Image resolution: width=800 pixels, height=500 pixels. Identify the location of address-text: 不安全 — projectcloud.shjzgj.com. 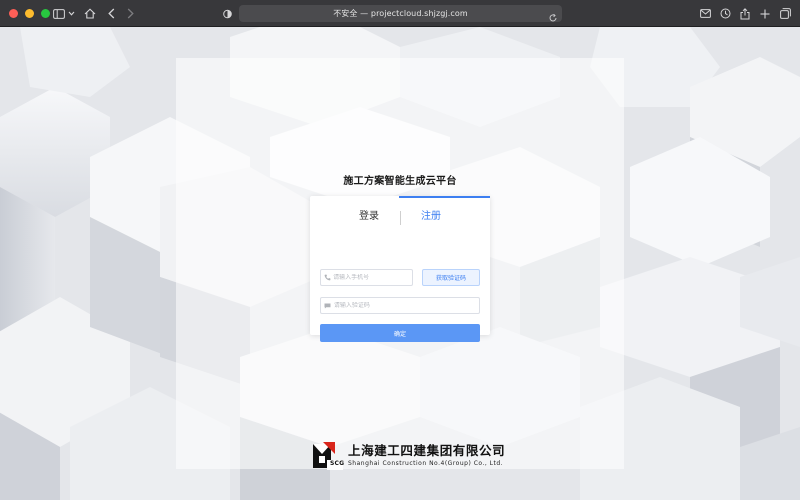
(400, 13).